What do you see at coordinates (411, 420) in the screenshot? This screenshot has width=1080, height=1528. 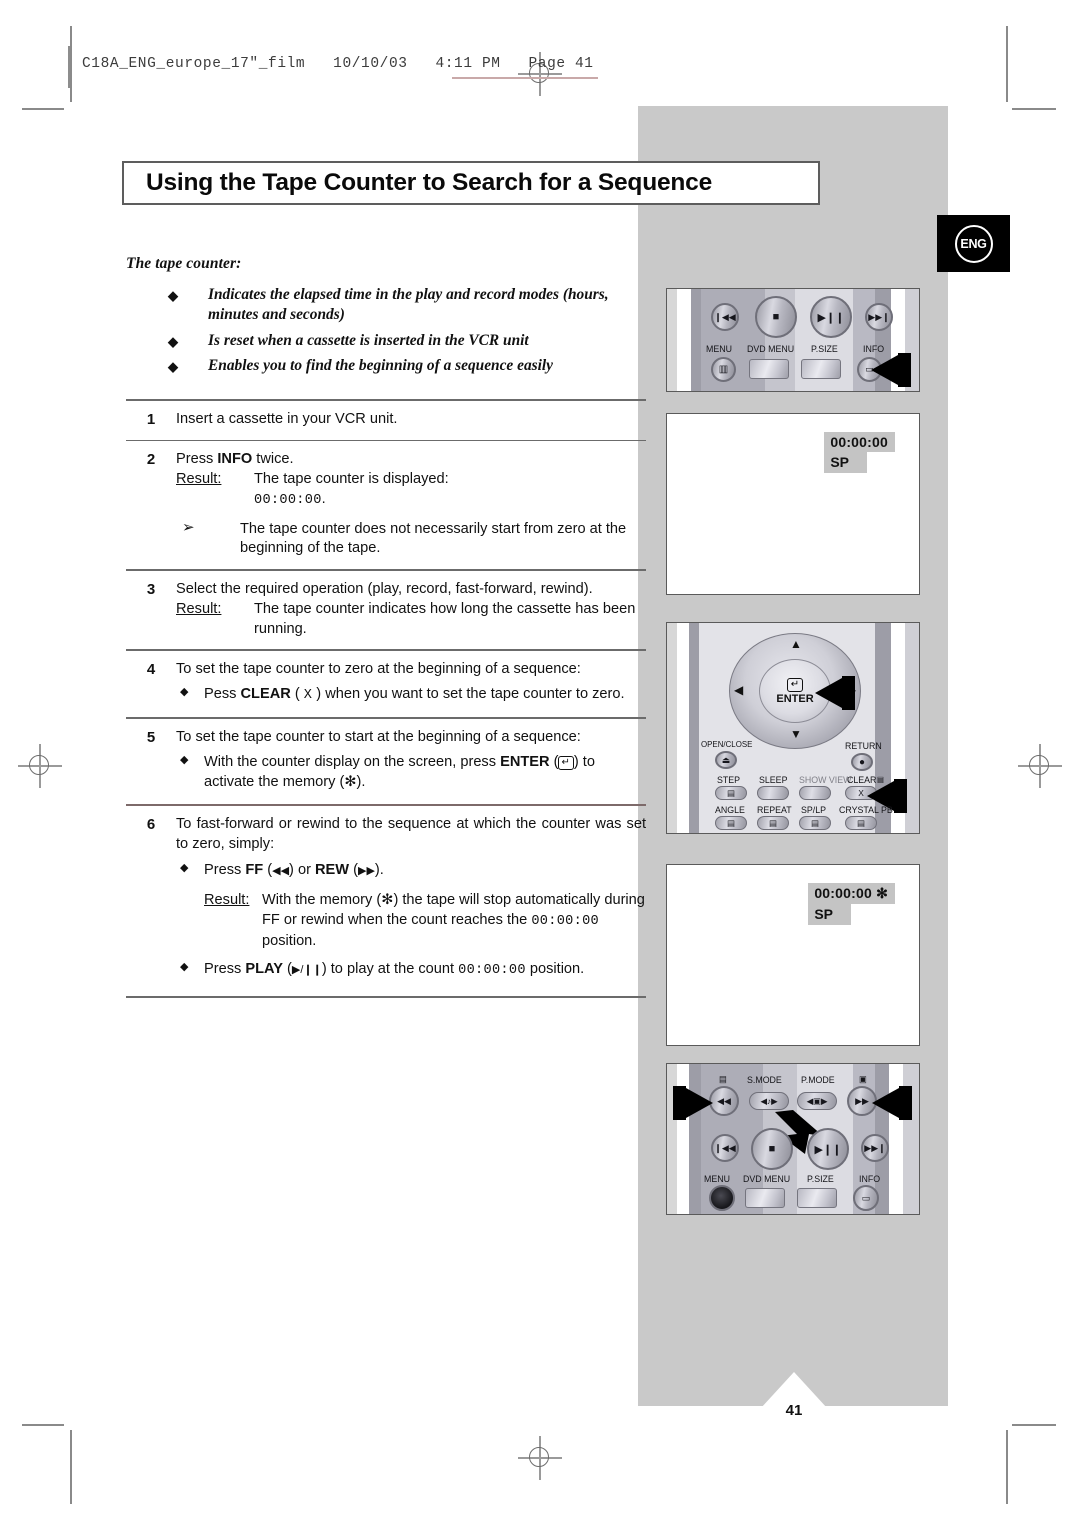 I see `step-body: Insert a cassette in your VCR unit.` at bounding box center [411, 420].